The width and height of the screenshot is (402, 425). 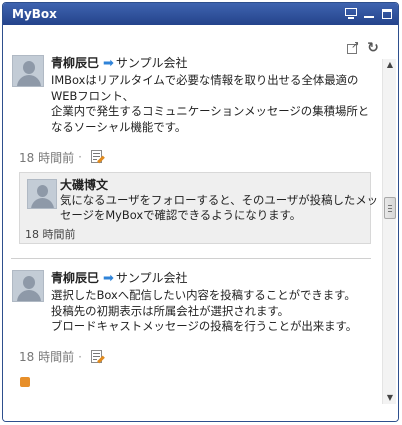 I want to click on reply-timestamp: 18 時間前, so click(x=50, y=234).